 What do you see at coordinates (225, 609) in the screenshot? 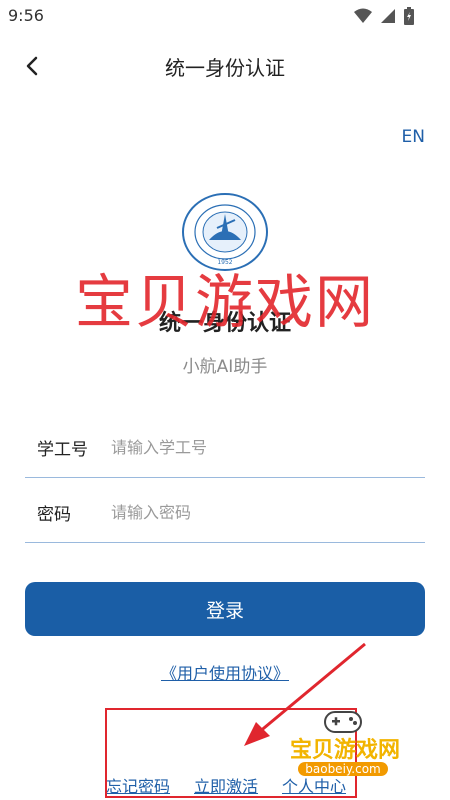
I see `login-button: 登录` at bounding box center [225, 609].